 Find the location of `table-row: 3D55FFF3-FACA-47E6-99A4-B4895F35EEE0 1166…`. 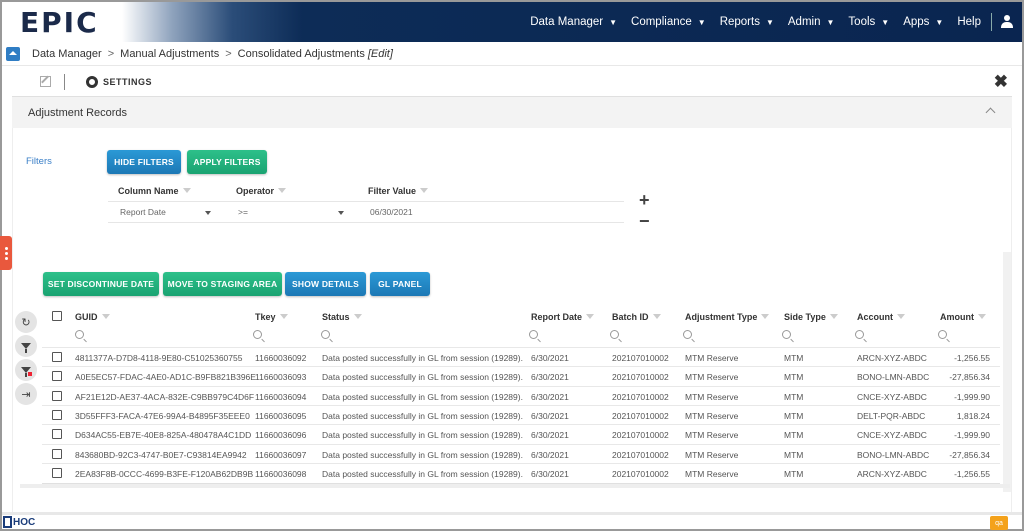

table-row: 3D55FFF3-FACA-47E6-99A4-B4895F35EEE0 1166… is located at coordinates (521, 414).